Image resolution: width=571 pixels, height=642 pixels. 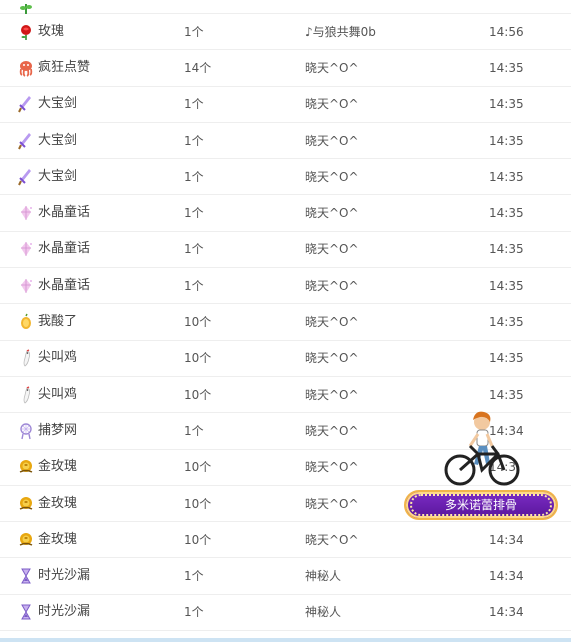 I want to click on dreamcatcher-icon, so click(x=26, y=431).